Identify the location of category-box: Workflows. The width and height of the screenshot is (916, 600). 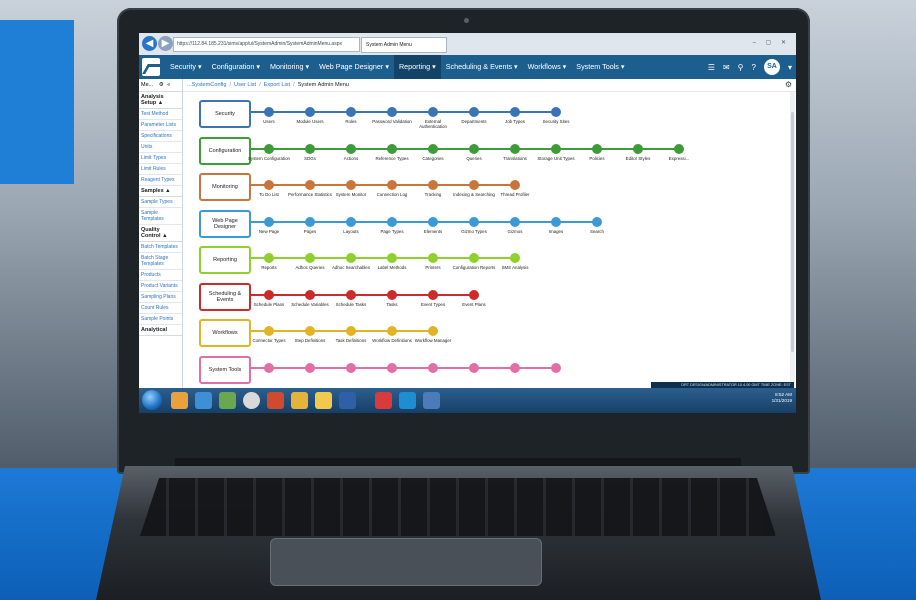
(225, 333).